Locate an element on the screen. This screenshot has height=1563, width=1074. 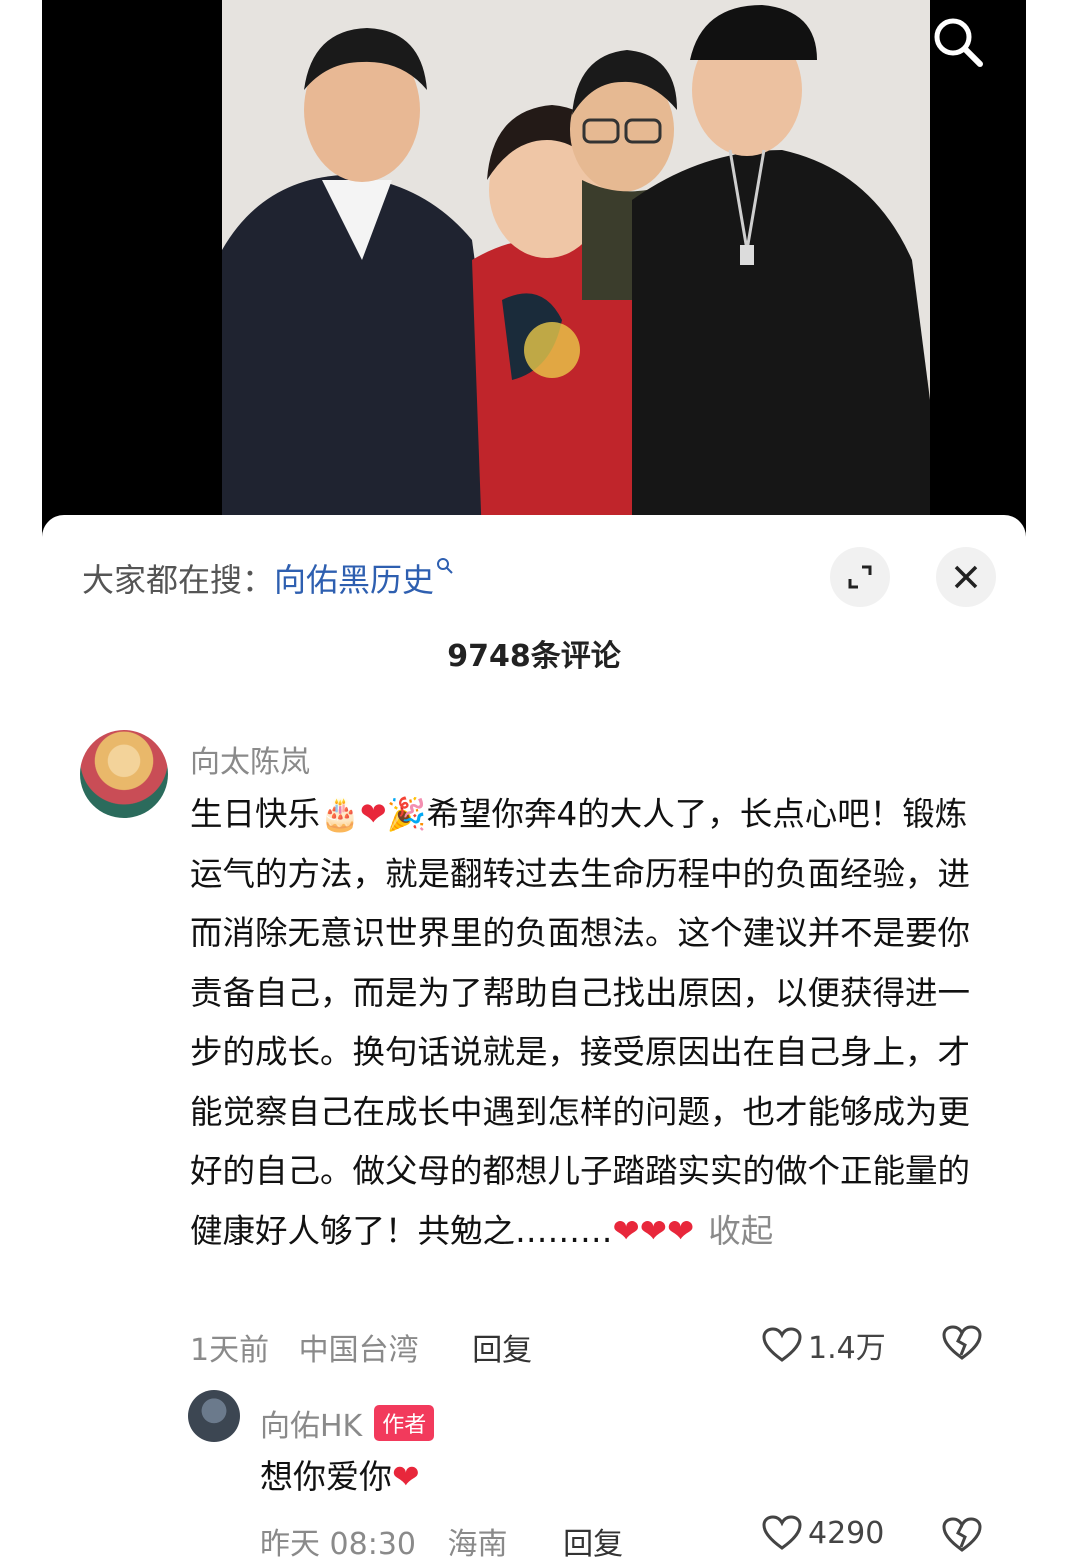
small-search-icon is located at coordinates (445, 568).